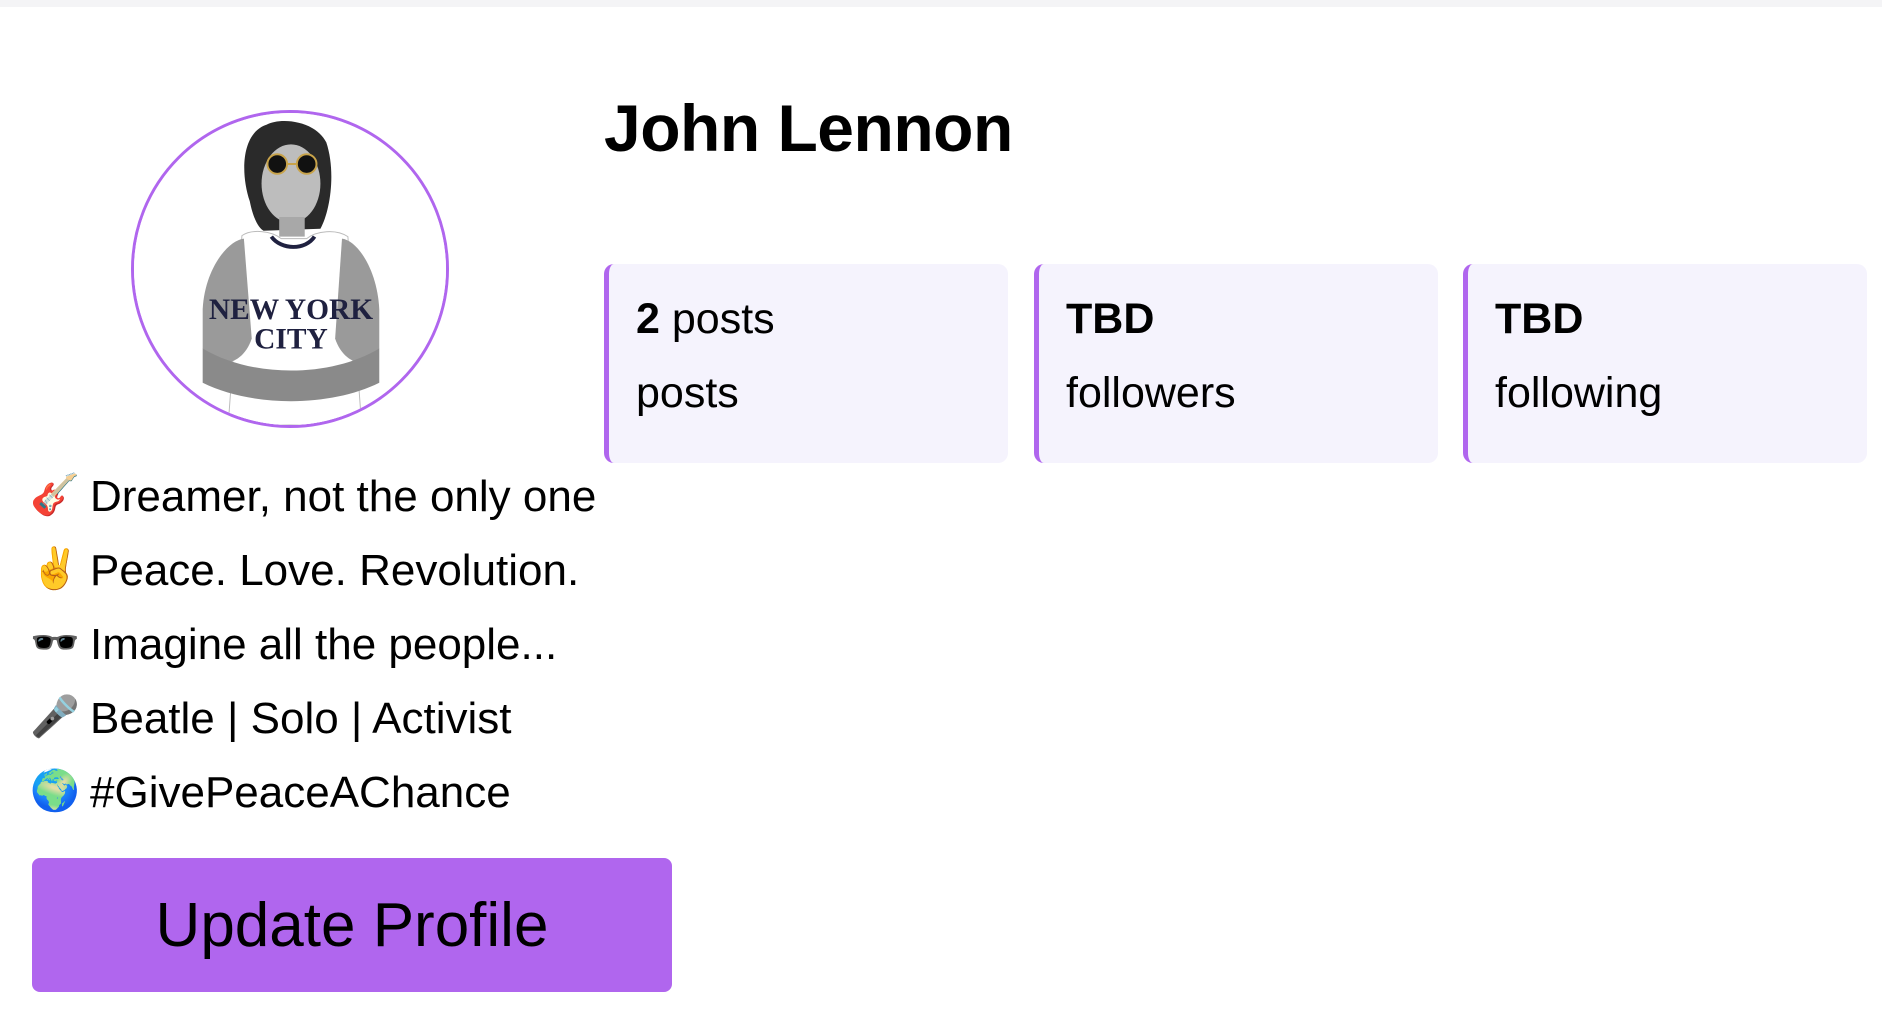  I want to click on bio-line: 🌍 #GivePeaceAChance, so click(313, 805).